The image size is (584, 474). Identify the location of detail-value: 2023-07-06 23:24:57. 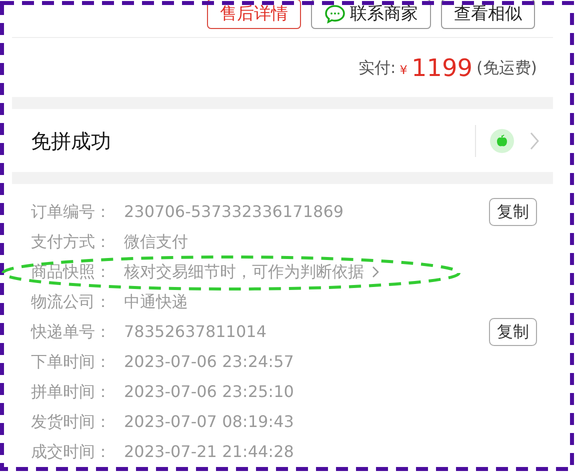
(209, 362).